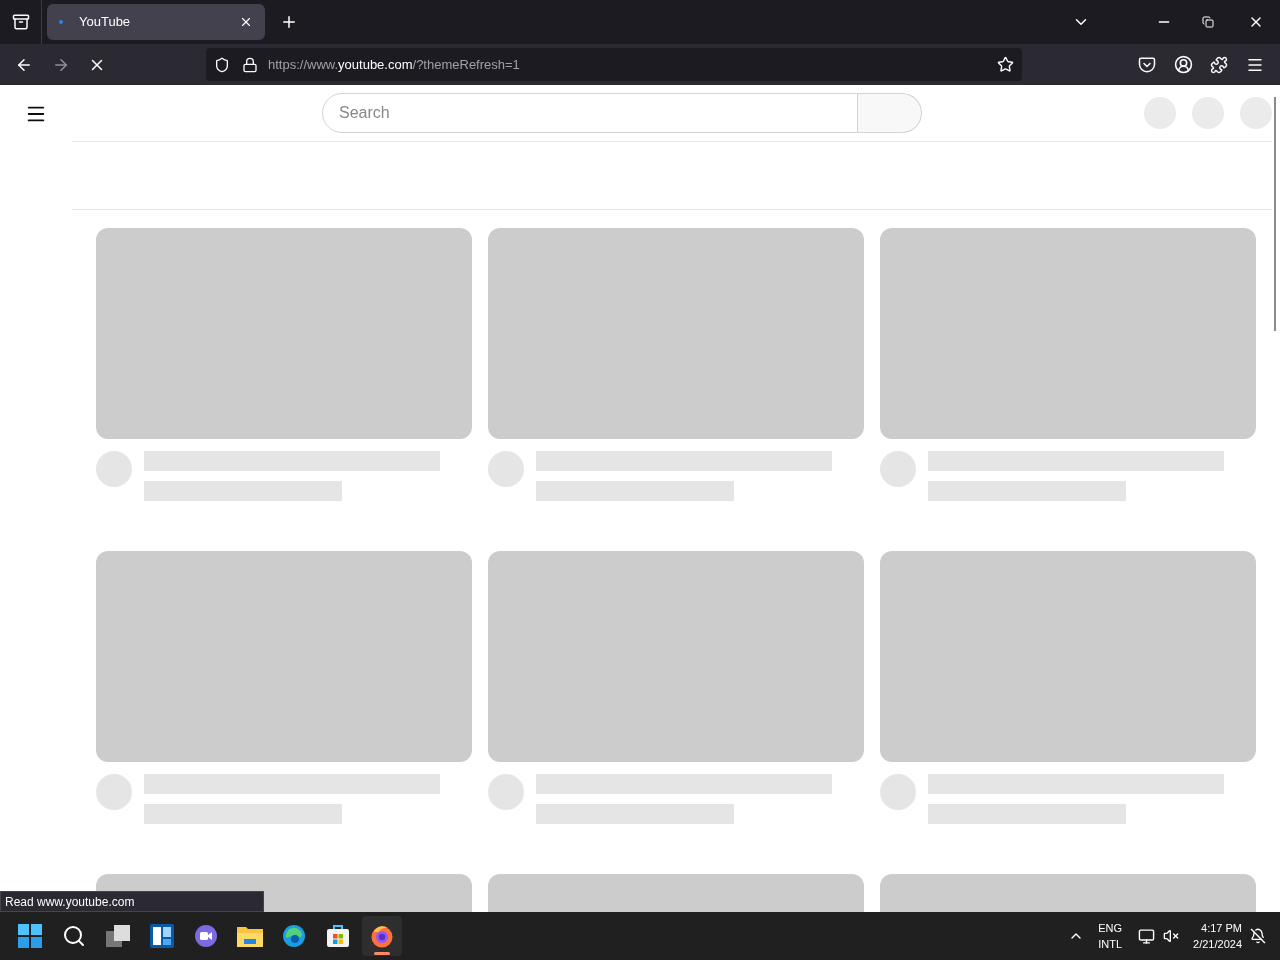  What do you see at coordinates (1110, 936) in the screenshot?
I see `language-indicator: ENG INTL` at bounding box center [1110, 936].